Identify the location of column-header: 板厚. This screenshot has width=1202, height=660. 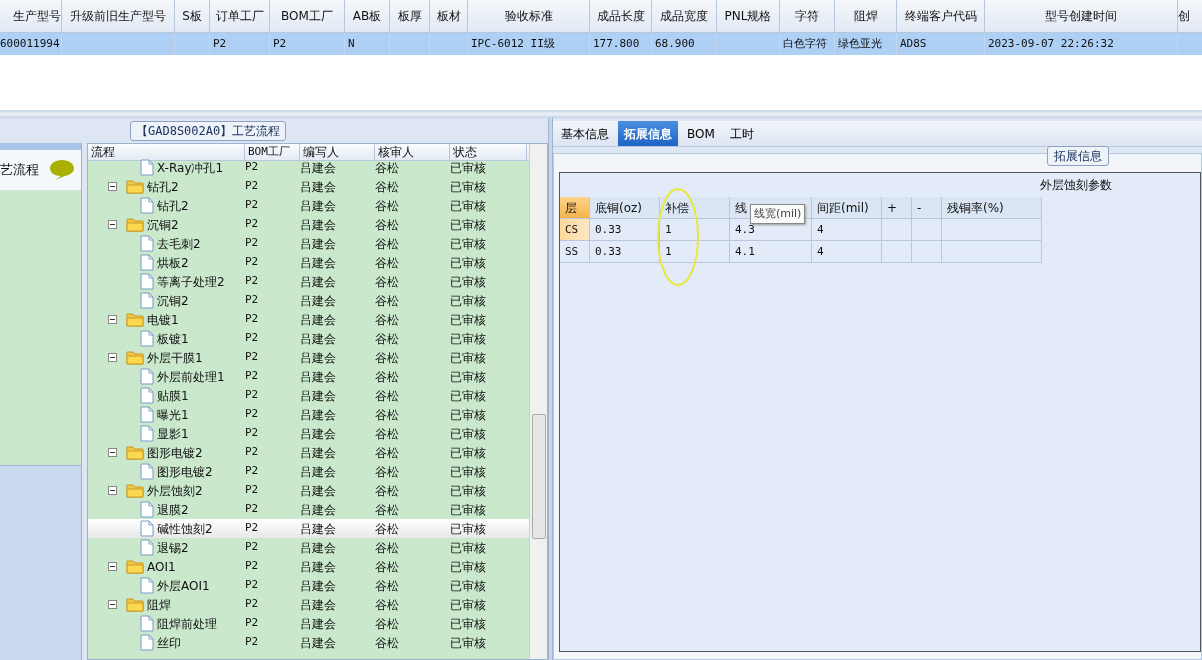
(410, 16).